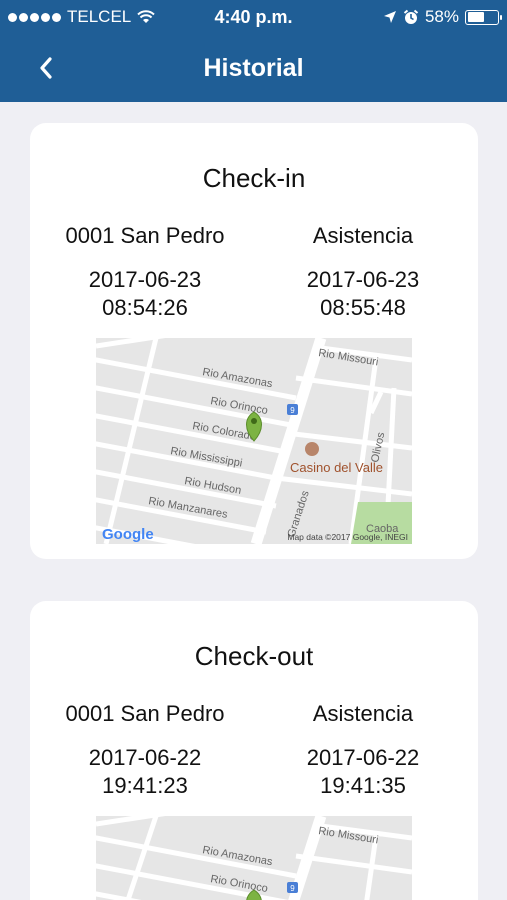 The height and width of the screenshot is (900, 507). Describe the element at coordinates (389, 17) in the screenshot. I see `location-arrow-icon` at that location.